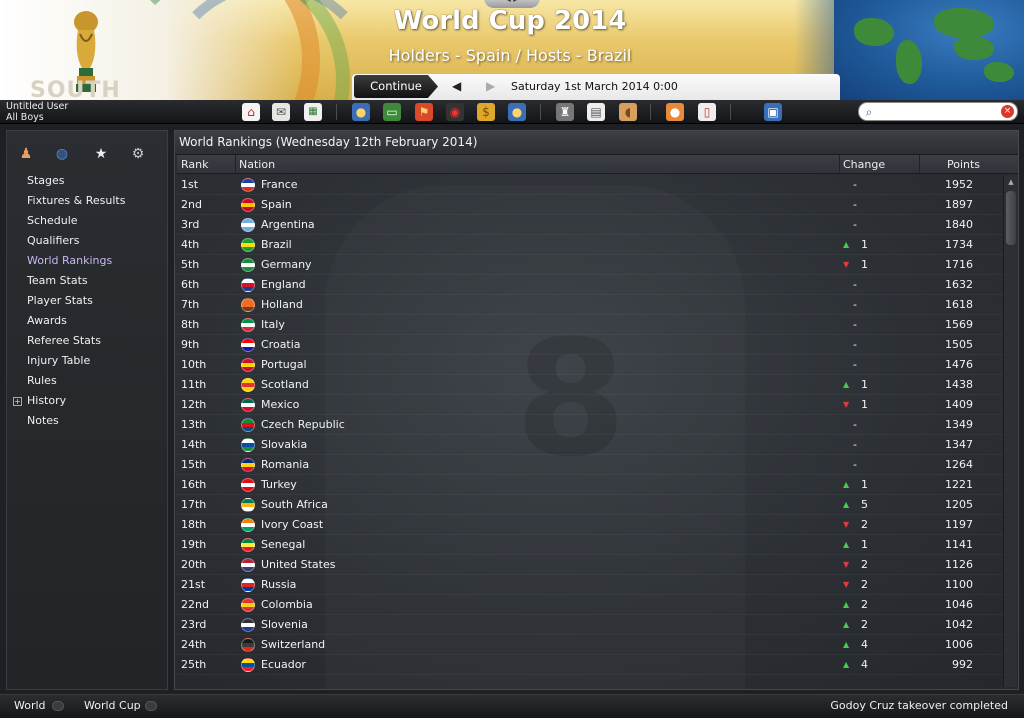 The image size is (1024, 718). What do you see at coordinates (590, 265) in the screenshot?
I see `table-row: 5th Germany ▼ 1 1716` at bounding box center [590, 265].